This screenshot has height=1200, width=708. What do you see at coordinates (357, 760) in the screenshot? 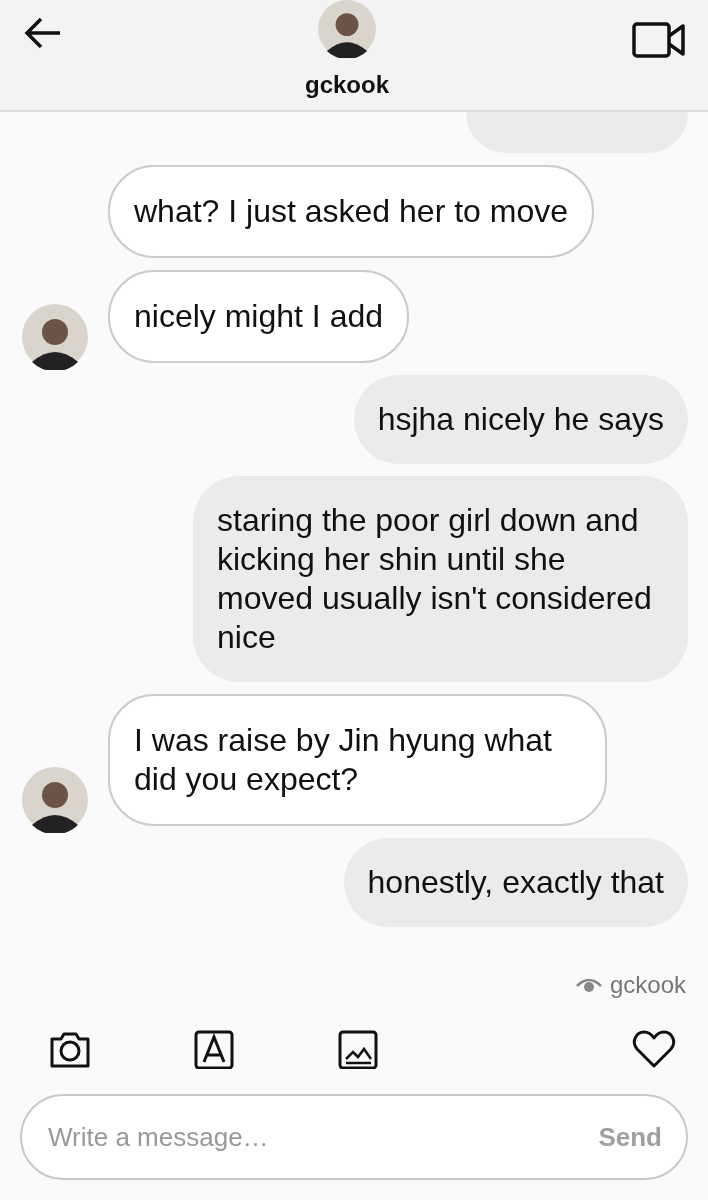
I see `message-bubble: I was raise by Jin hyung what did you expect?` at bounding box center [357, 760].